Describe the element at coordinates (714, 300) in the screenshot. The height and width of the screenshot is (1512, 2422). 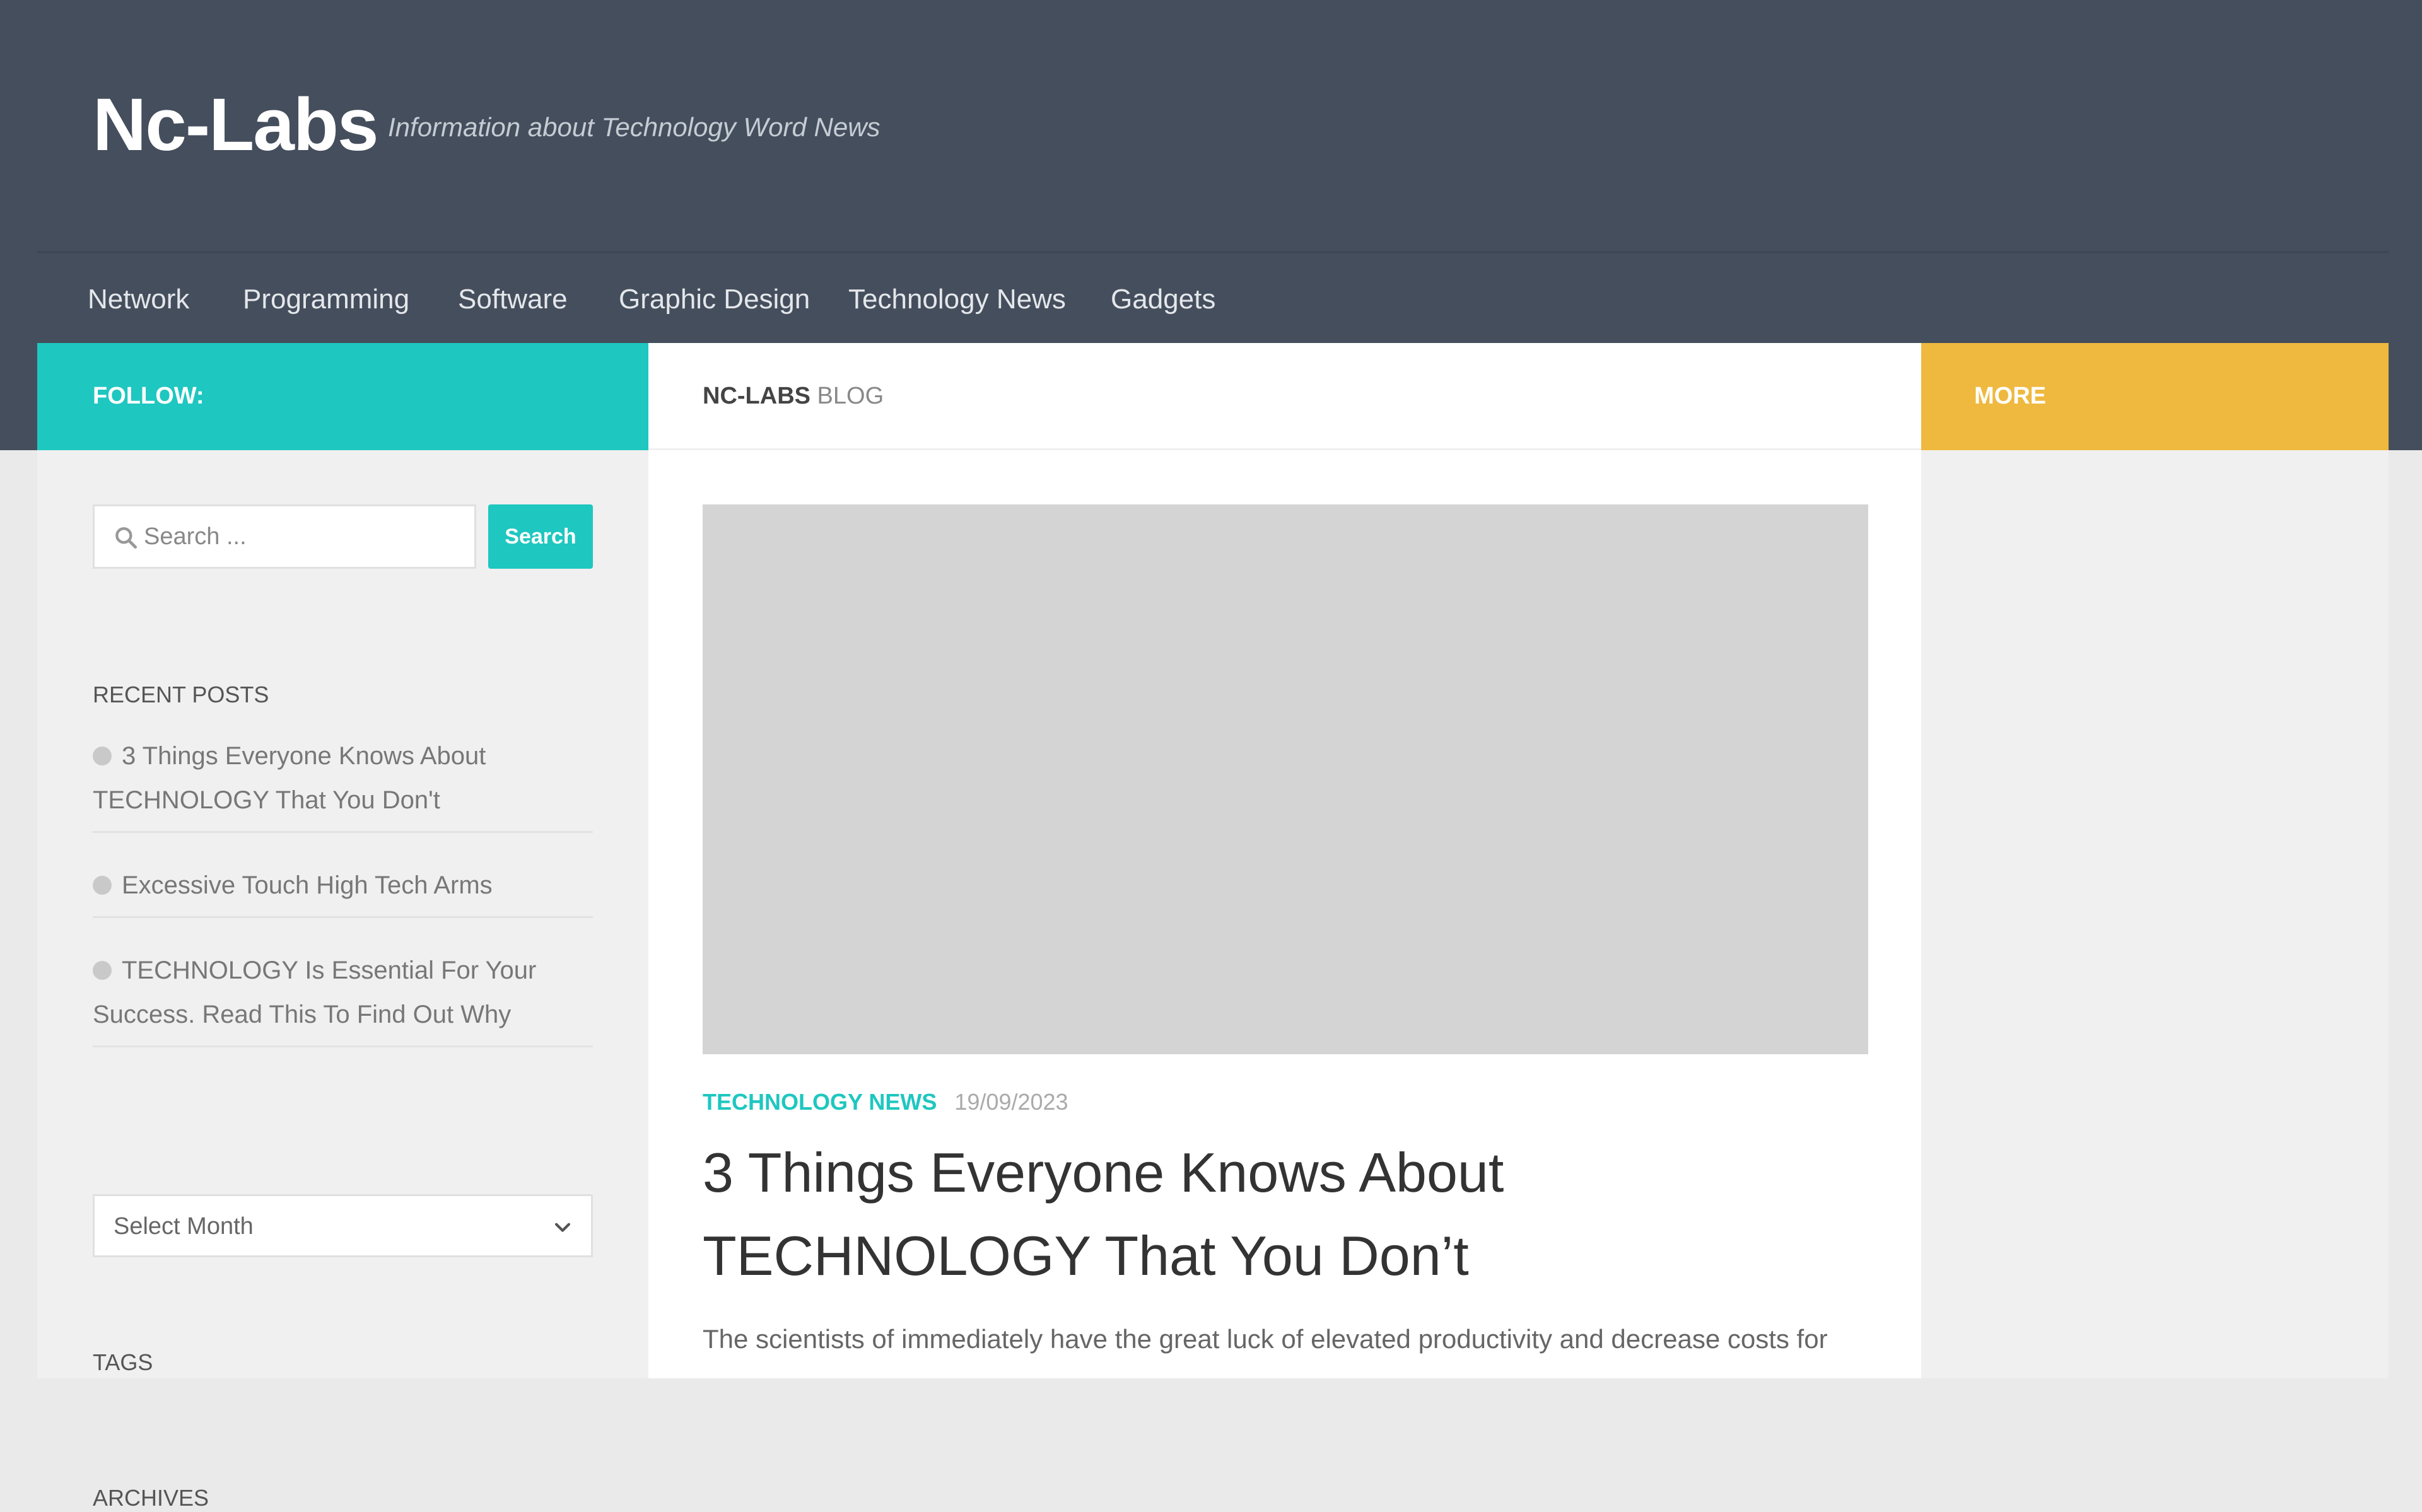
I see `nav-item-graphic-design: Graphic Design` at that location.